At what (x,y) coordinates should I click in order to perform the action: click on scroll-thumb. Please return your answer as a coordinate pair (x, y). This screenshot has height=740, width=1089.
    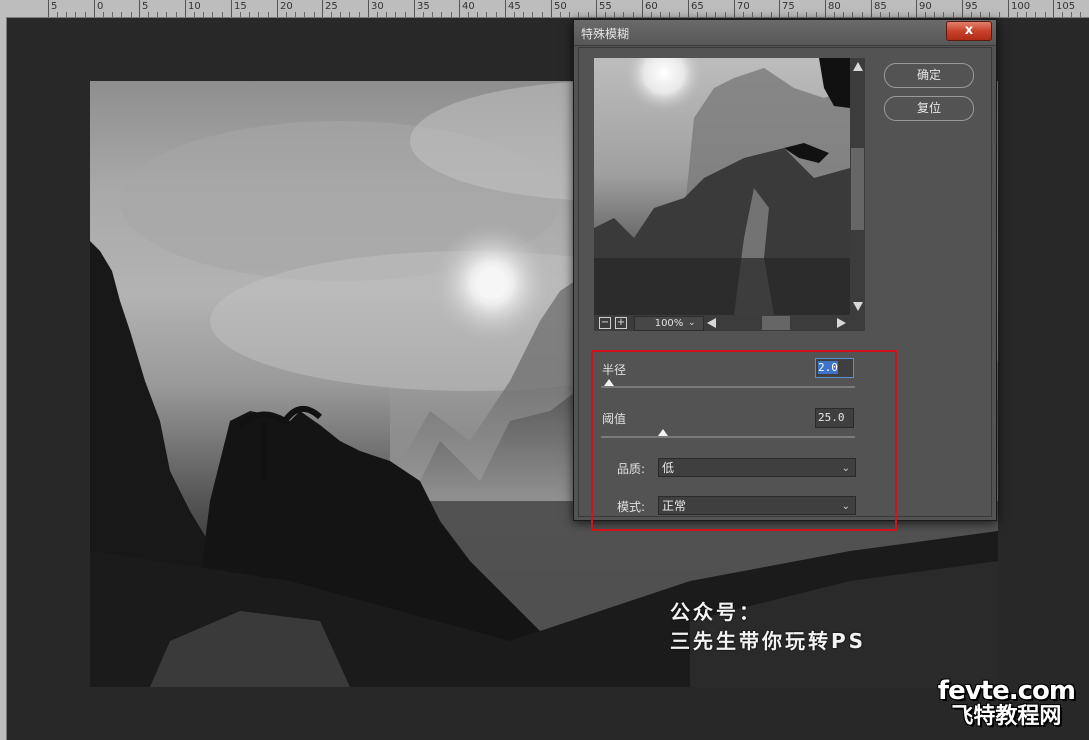
    Looking at the image, I should click on (857, 189).